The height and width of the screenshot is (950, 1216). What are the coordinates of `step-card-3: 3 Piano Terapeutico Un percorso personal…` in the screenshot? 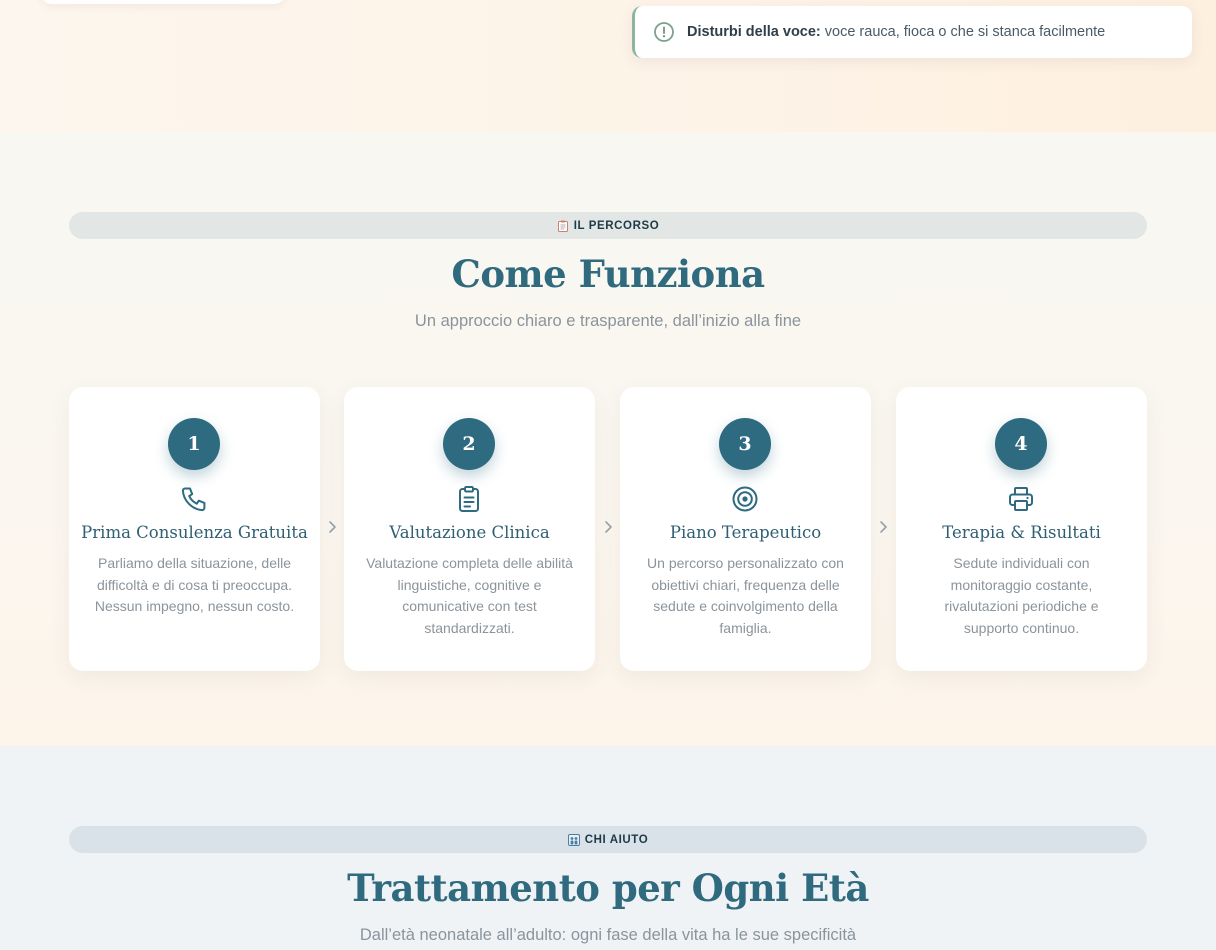 It's located at (745, 529).